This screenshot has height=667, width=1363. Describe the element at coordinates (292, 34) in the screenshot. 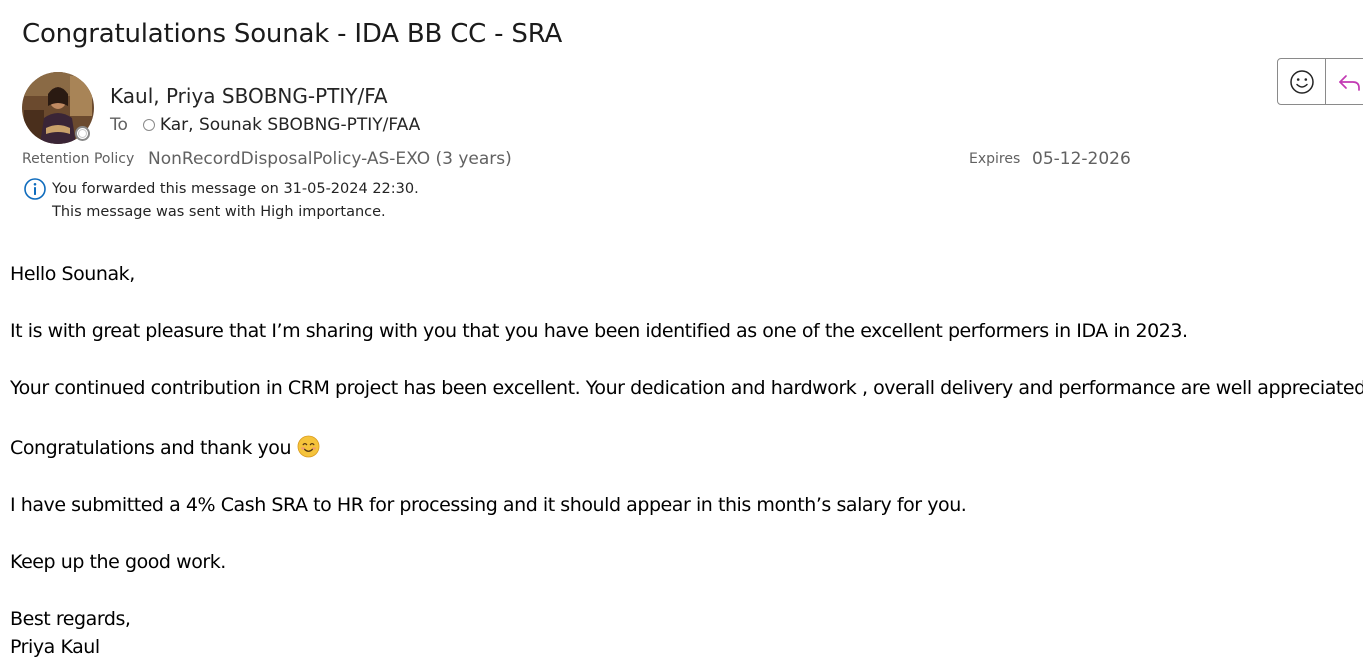

I see `message-subject: Congratulations Sounak - IDA BB CC - SRA` at that location.